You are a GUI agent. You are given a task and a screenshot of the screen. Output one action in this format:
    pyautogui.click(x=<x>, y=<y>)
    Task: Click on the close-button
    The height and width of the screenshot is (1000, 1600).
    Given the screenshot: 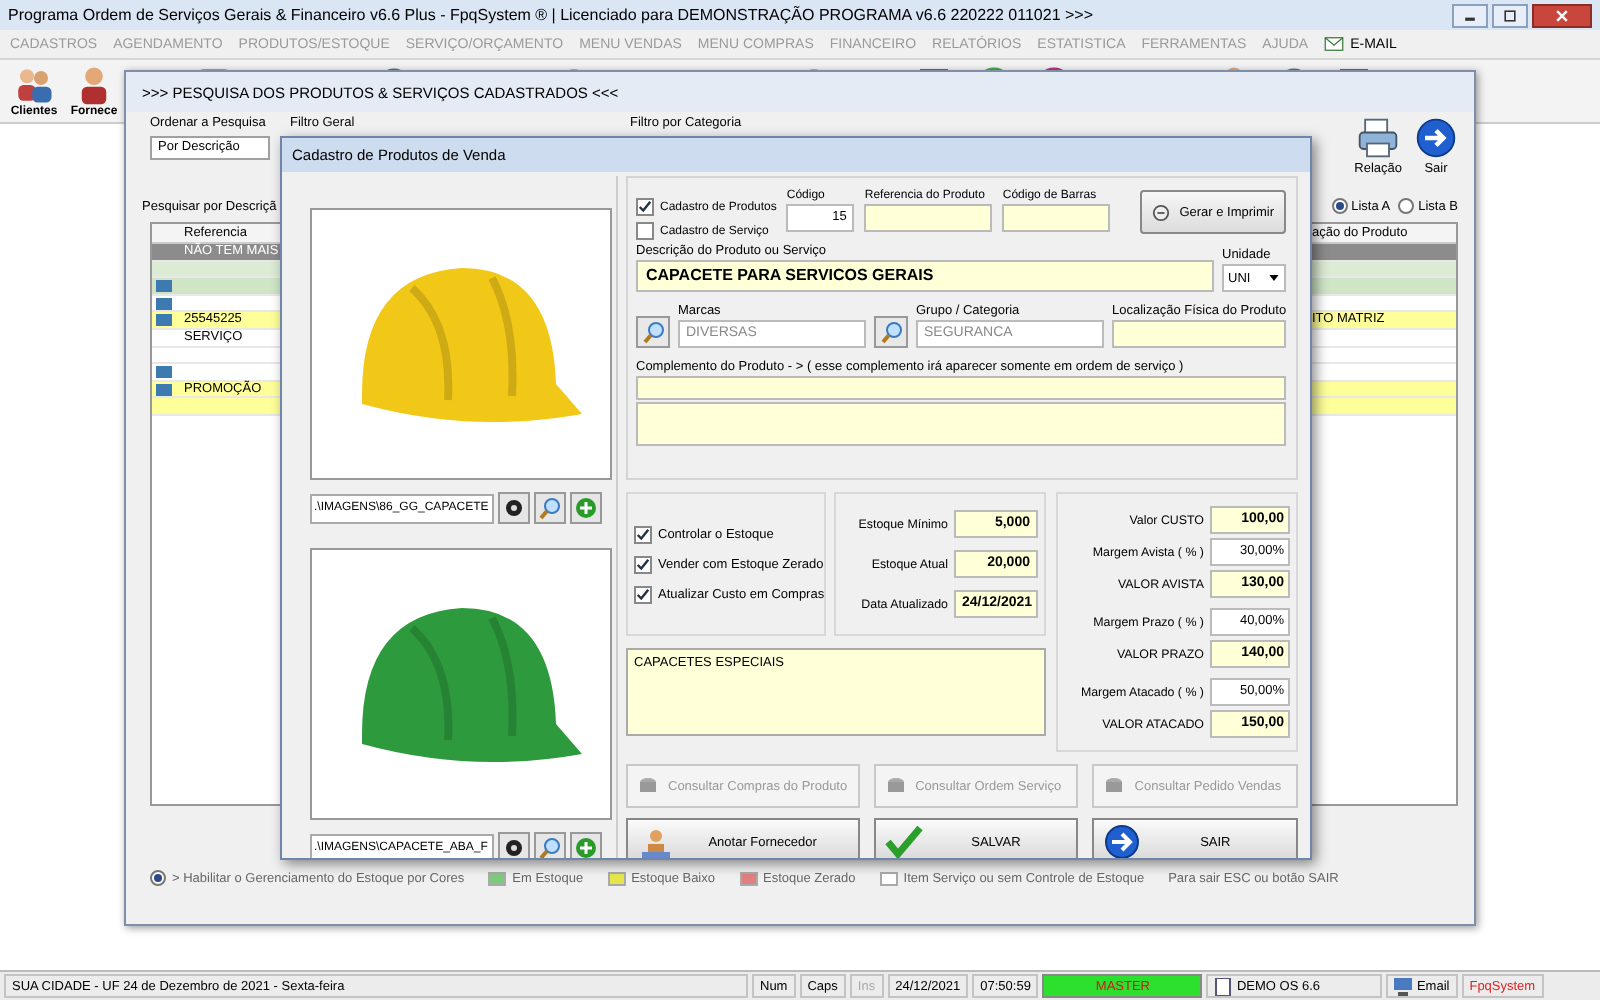 What is the action you would take?
    pyautogui.click(x=1562, y=15)
    